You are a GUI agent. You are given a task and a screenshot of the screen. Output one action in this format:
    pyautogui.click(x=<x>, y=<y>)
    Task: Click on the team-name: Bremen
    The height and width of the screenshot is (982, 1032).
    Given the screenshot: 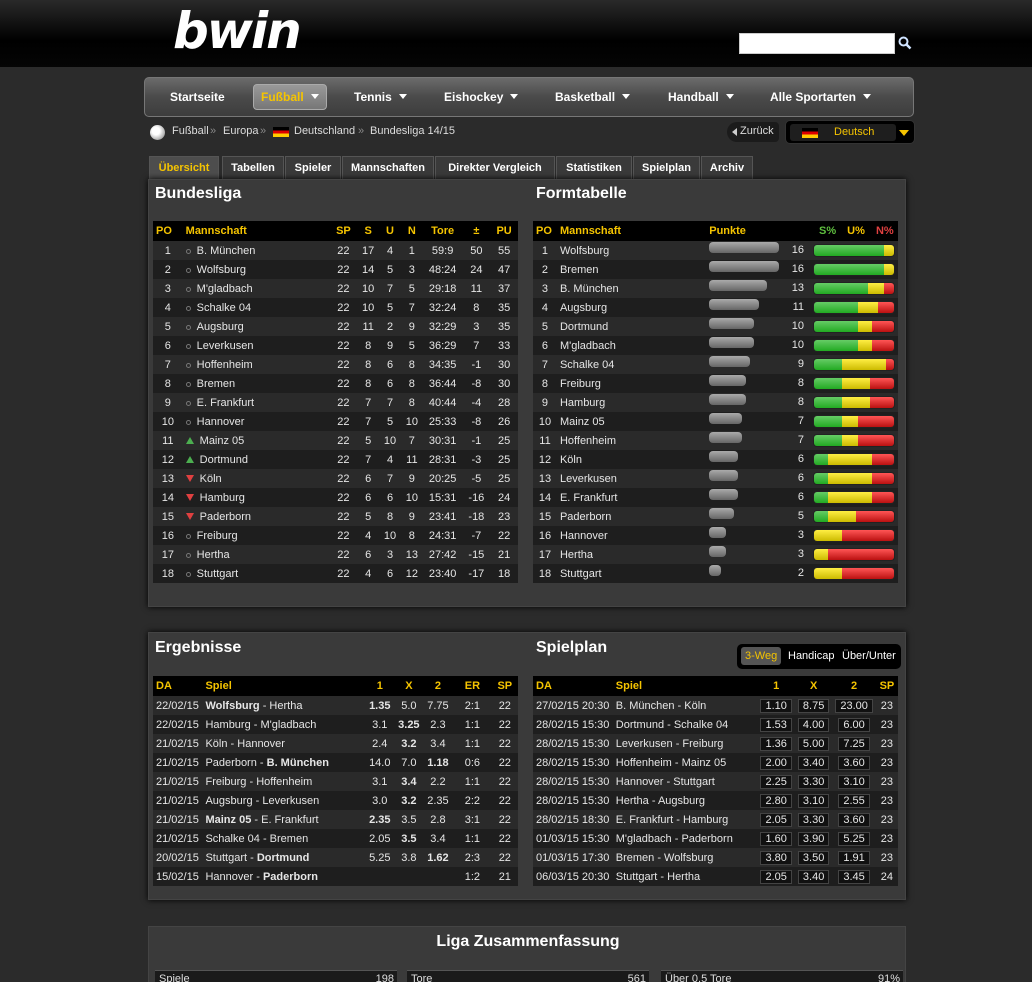 What is the action you would take?
    pyautogui.click(x=579, y=270)
    